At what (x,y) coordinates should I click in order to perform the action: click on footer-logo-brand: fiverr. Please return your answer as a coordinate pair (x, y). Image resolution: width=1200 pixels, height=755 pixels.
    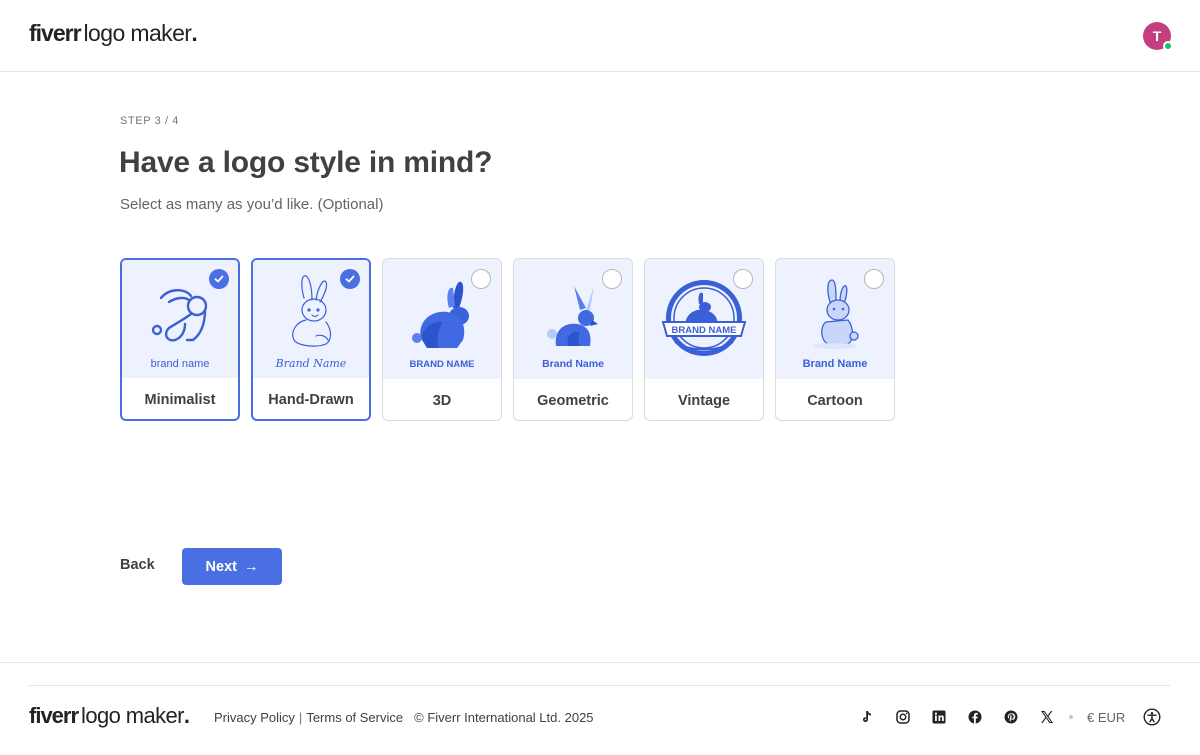
    Looking at the image, I should click on (54, 715).